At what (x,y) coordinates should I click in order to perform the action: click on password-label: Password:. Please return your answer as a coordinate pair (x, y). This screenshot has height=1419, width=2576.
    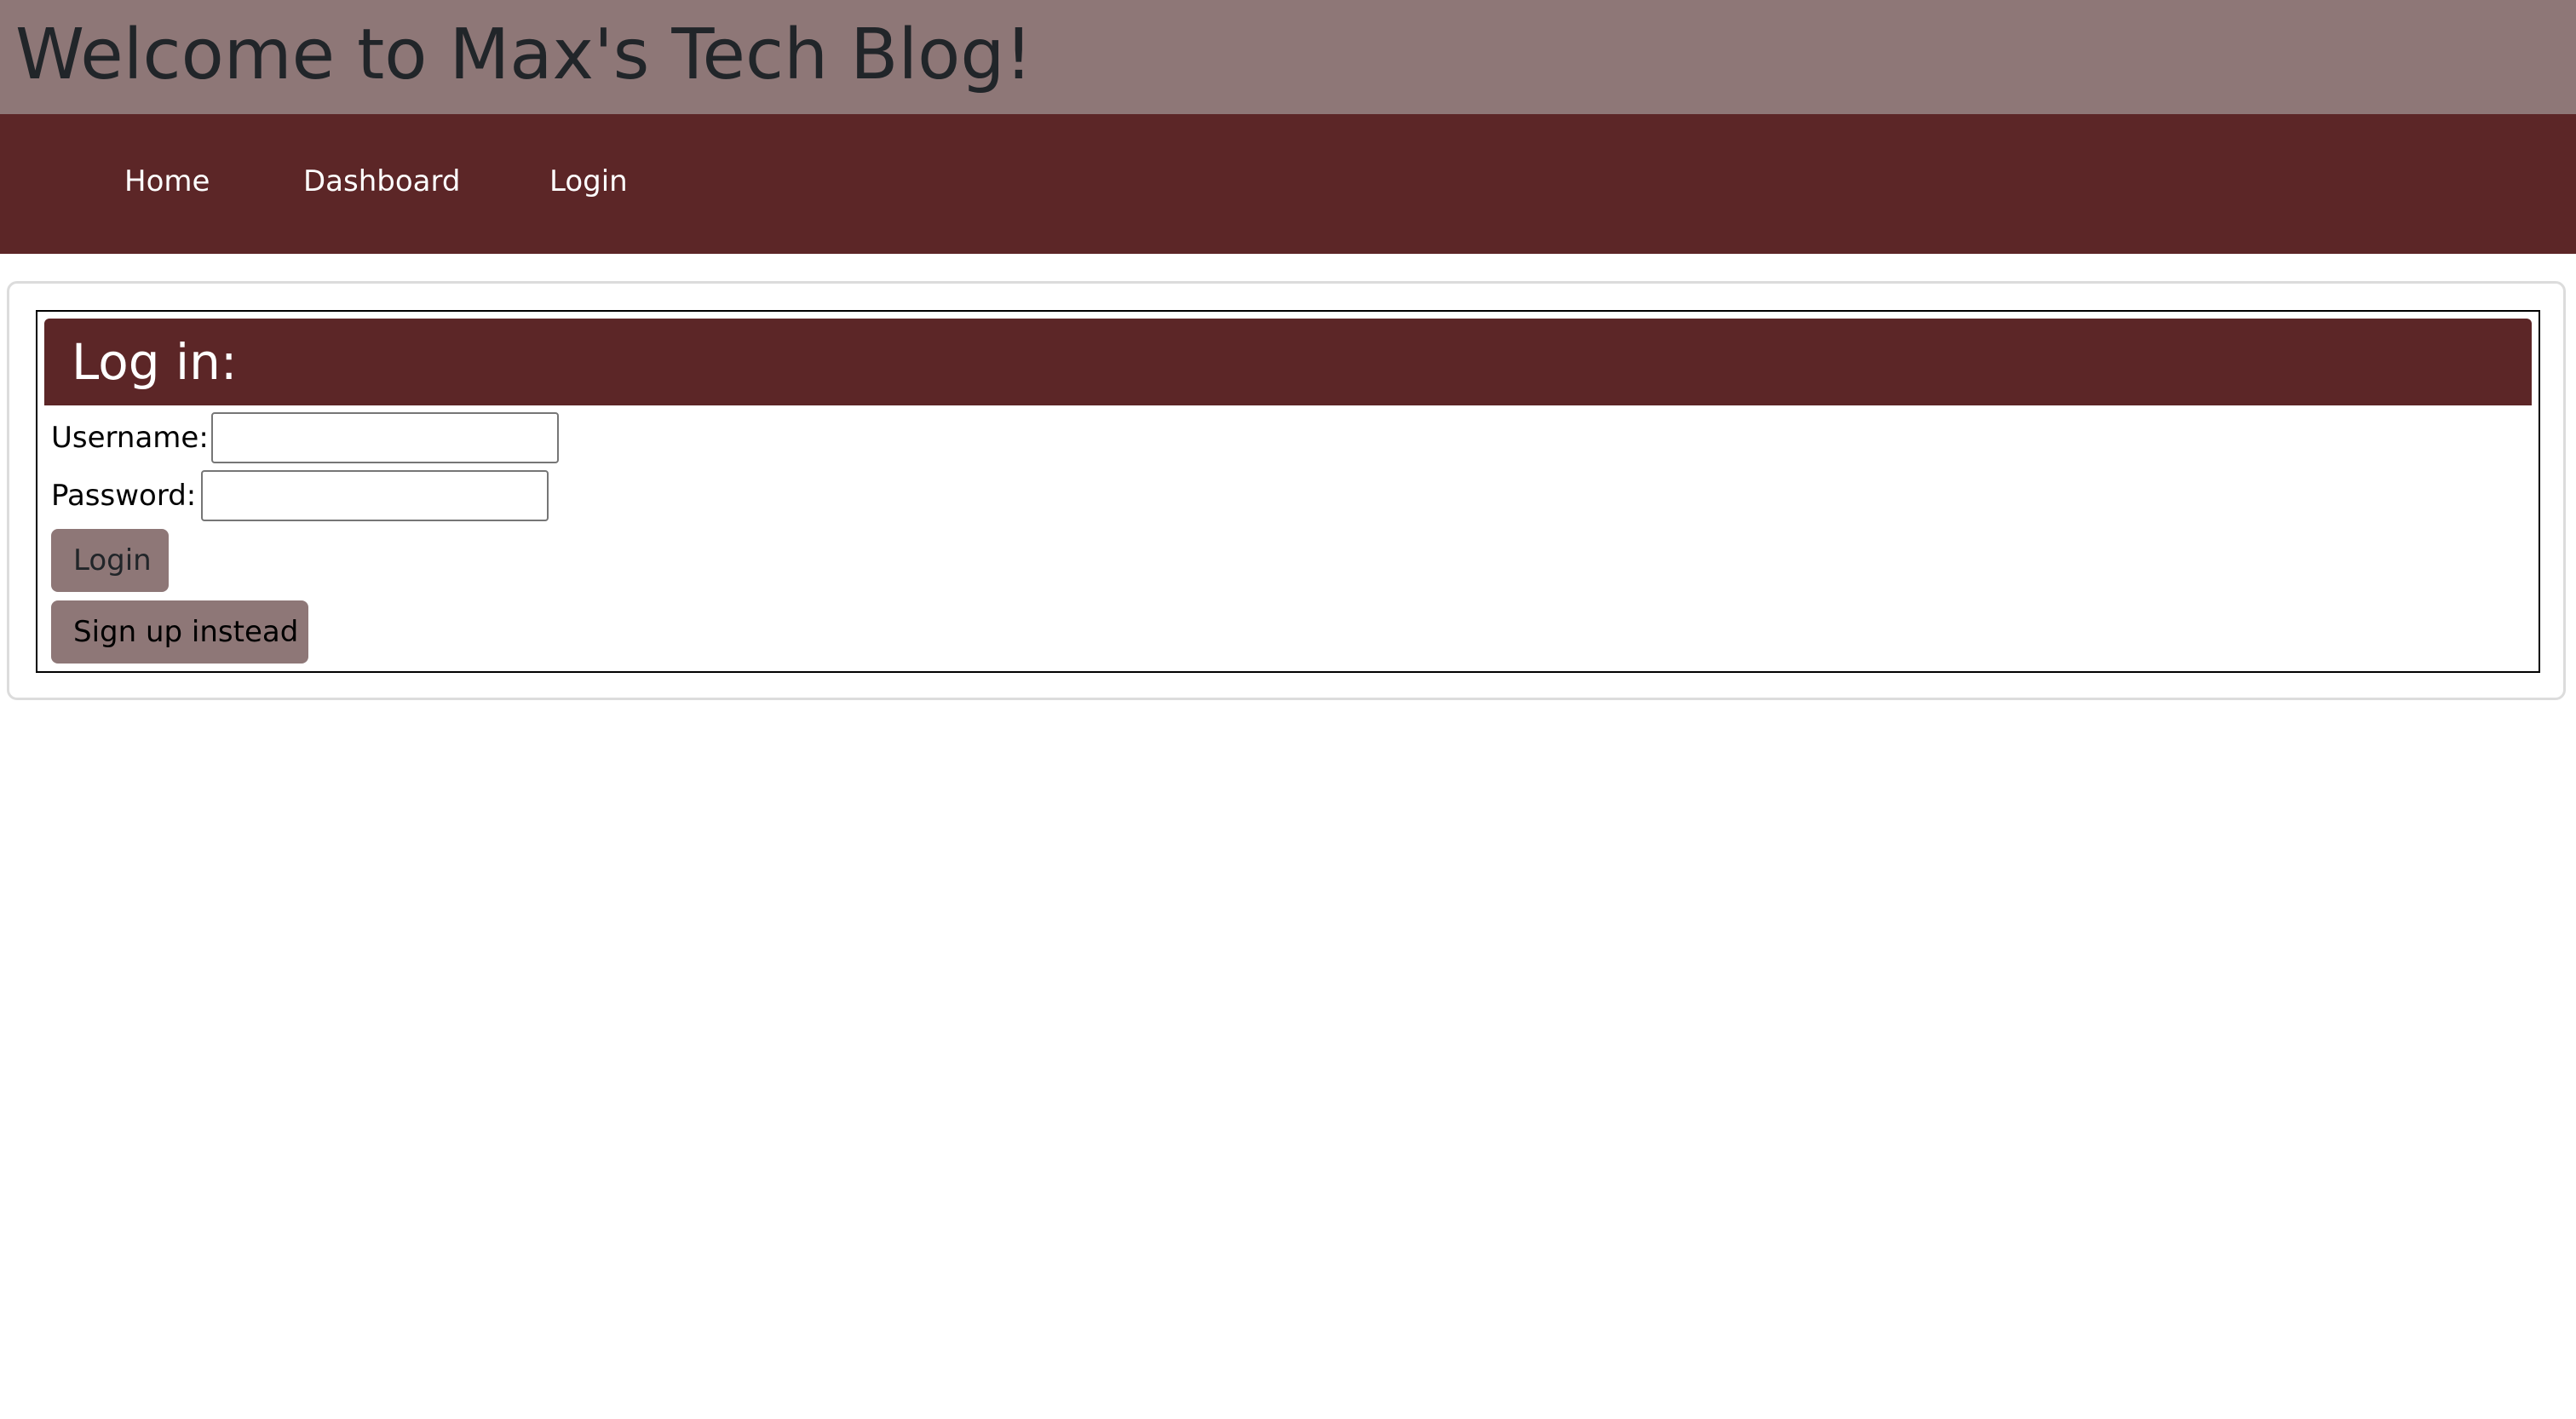
    Looking at the image, I should click on (124, 496).